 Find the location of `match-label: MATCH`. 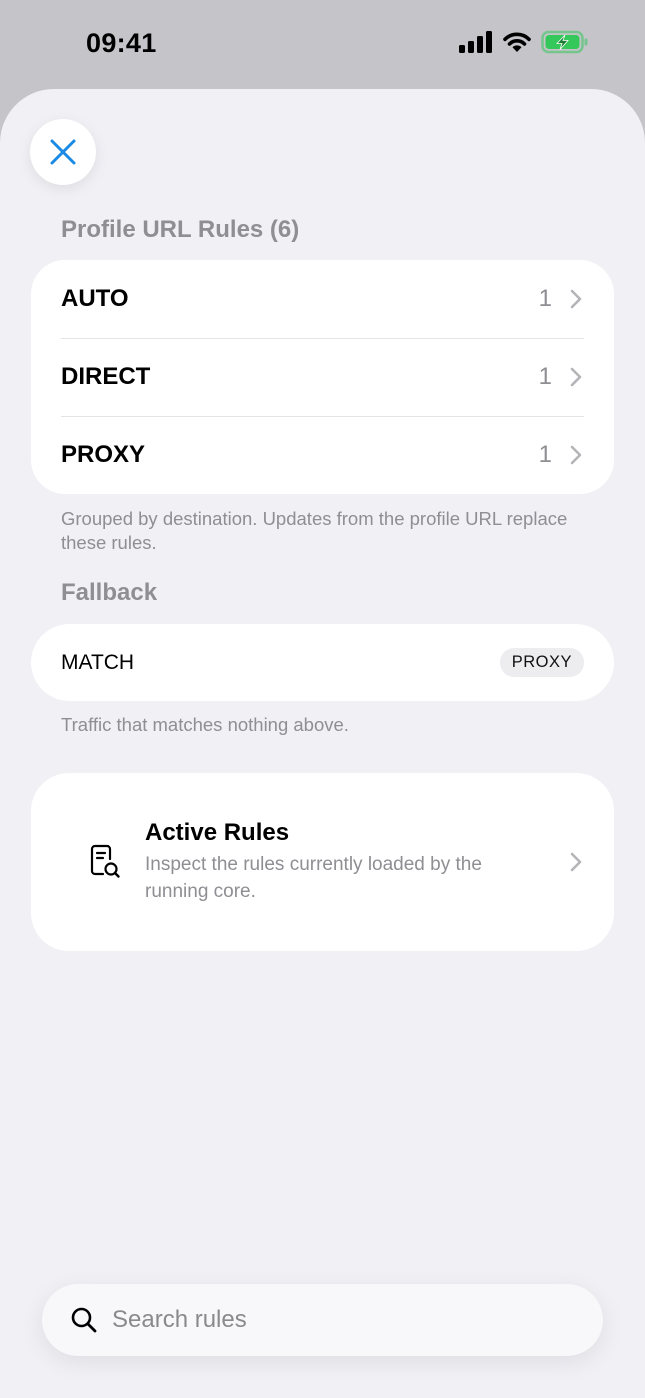

match-label: MATCH is located at coordinates (98, 662).